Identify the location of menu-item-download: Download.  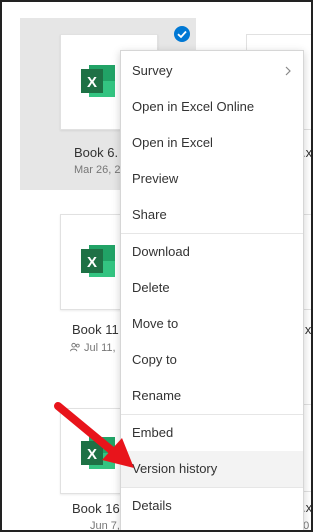
(212, 252).